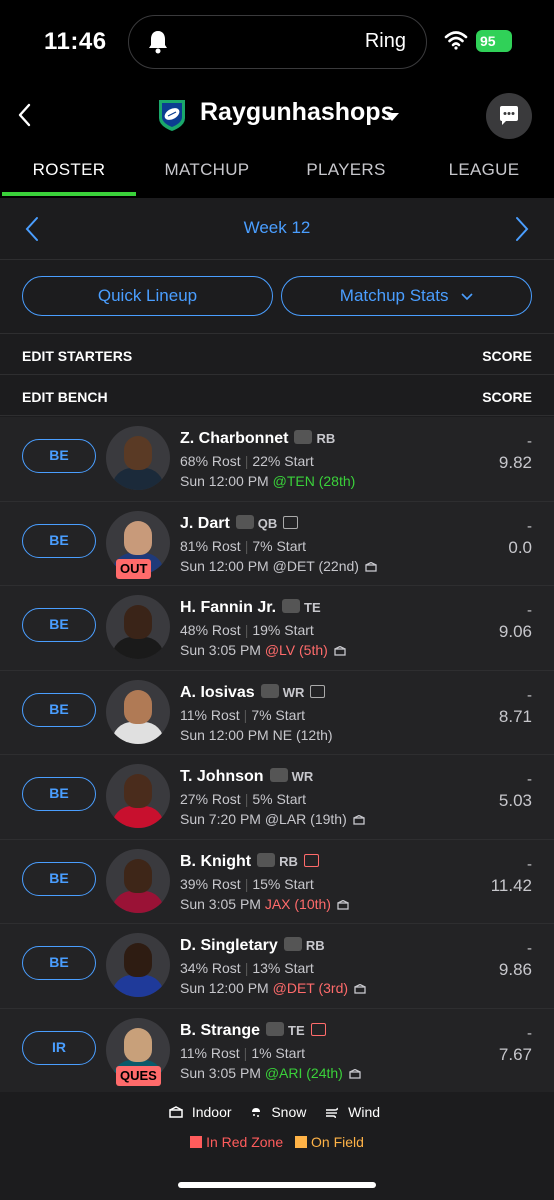 Image resolution: width=554 pixels, height=1200 pixels. Describe the element at coordinates (484, 173) in the screenshot. I see `tab-league: LEAGUE` at that location.